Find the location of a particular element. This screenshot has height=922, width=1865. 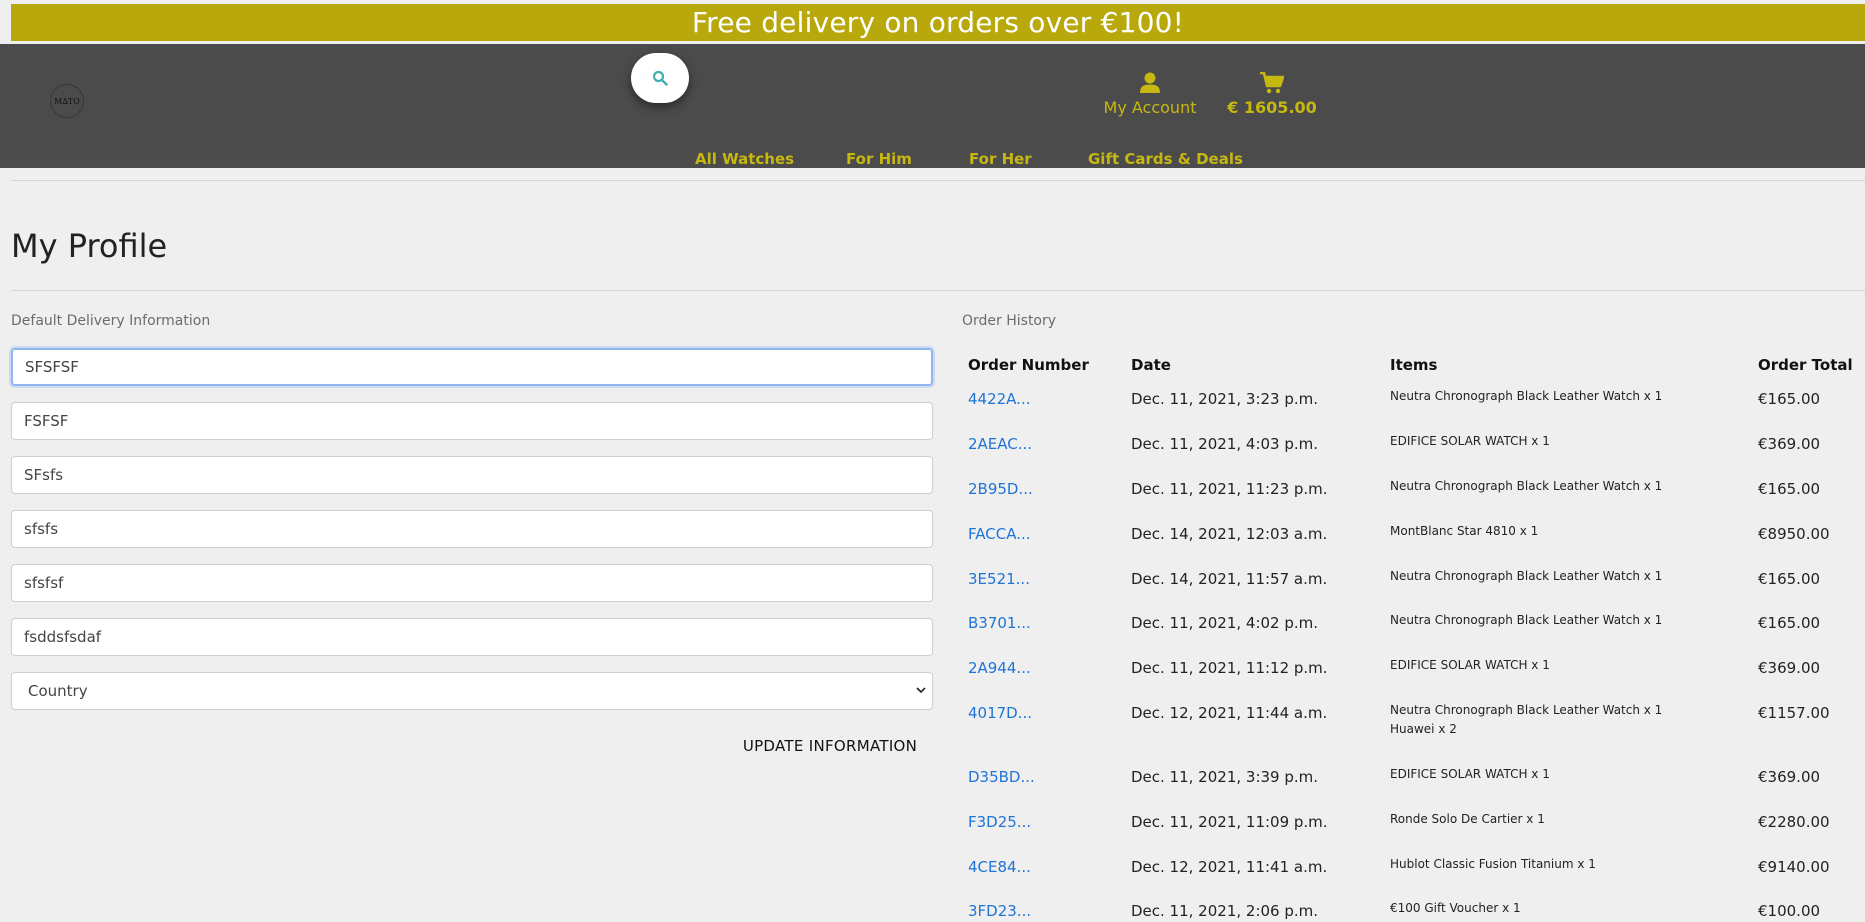

order-items: €100 Gift Voucher x 1 is located at coordinates (1455, 908).